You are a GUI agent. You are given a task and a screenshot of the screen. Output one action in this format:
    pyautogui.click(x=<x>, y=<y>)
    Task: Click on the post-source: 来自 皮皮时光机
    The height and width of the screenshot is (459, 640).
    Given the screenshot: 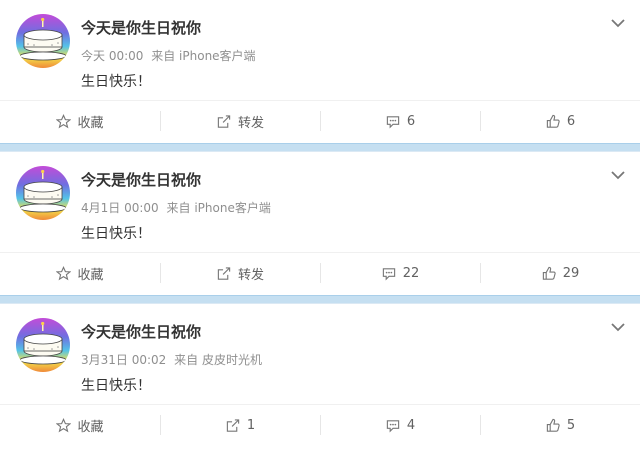 What is the action you would take?
    pyautogui.click(x=218, y=360)
    